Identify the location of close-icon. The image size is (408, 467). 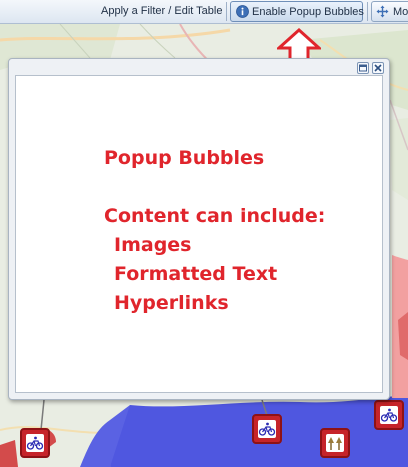
(378, 68).